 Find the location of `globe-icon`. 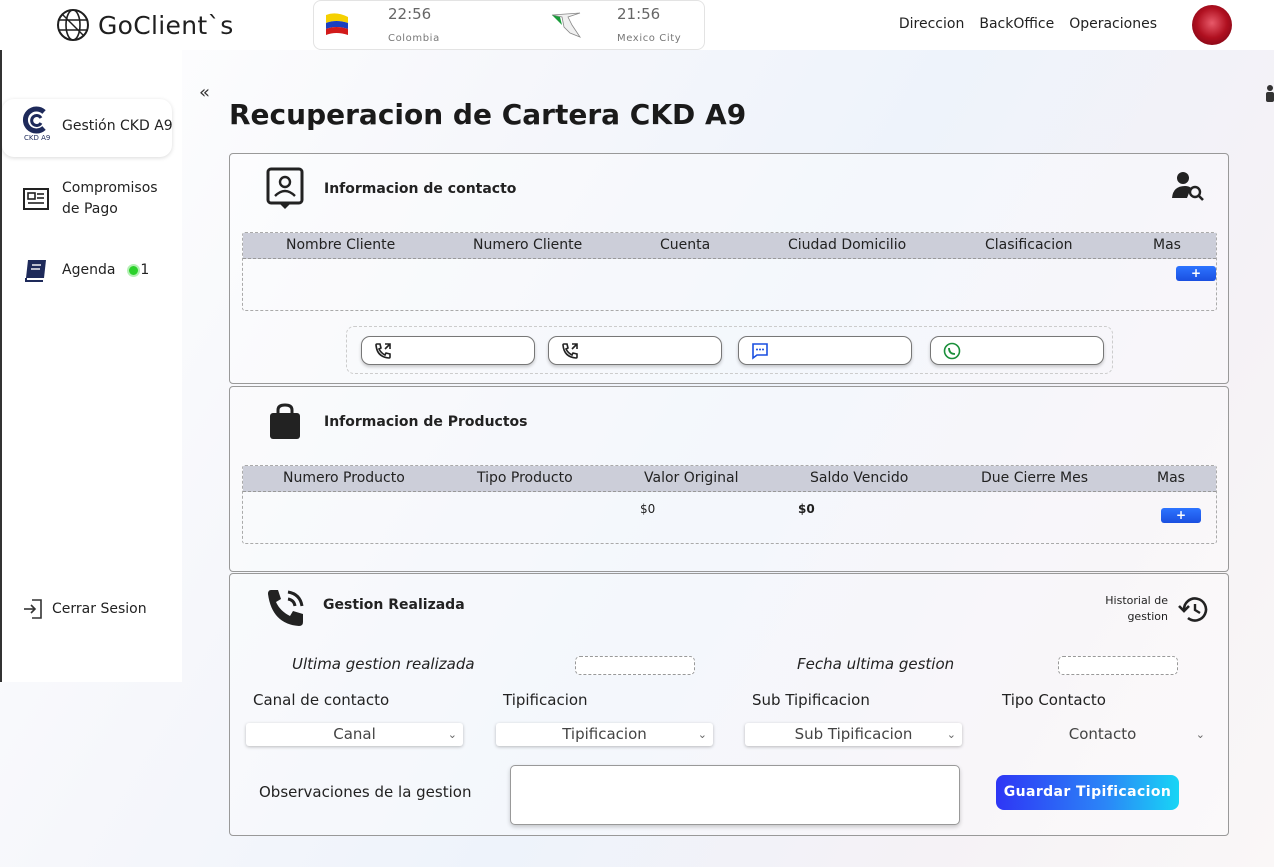

globe-icon is located at coordinates (73, 25).